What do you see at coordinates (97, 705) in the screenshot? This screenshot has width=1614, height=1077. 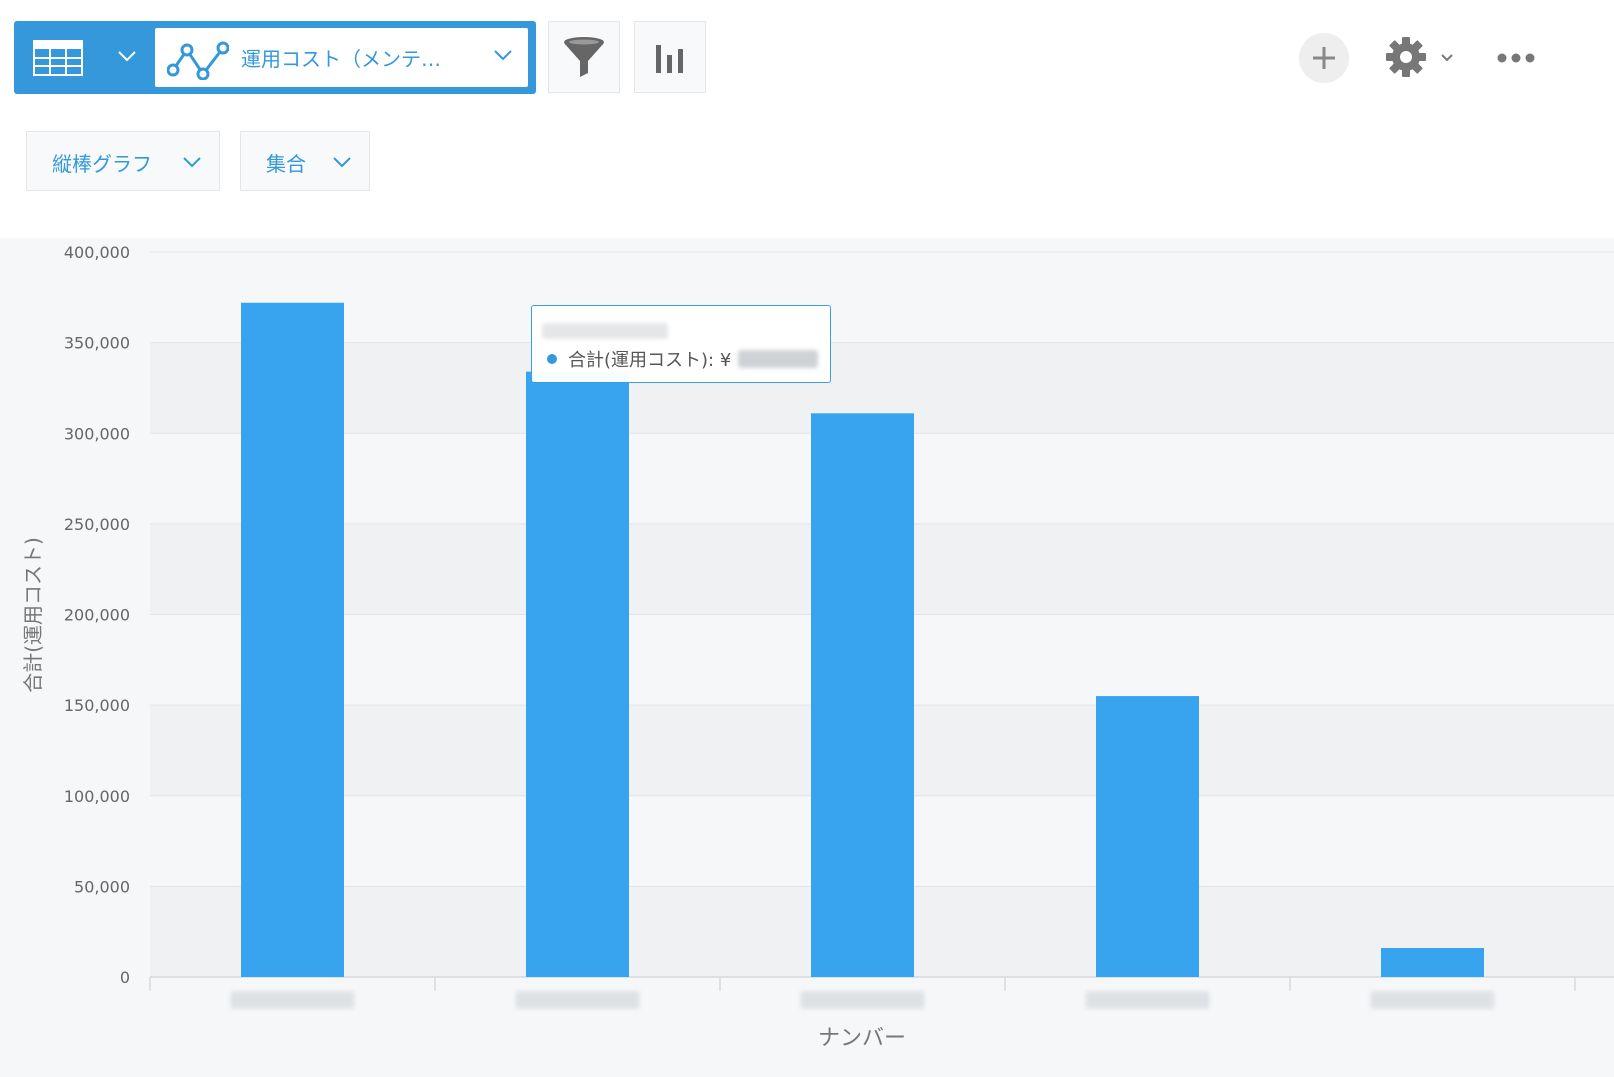 I see `y-tick-label: 150,000` at bounding box center [97, 705].